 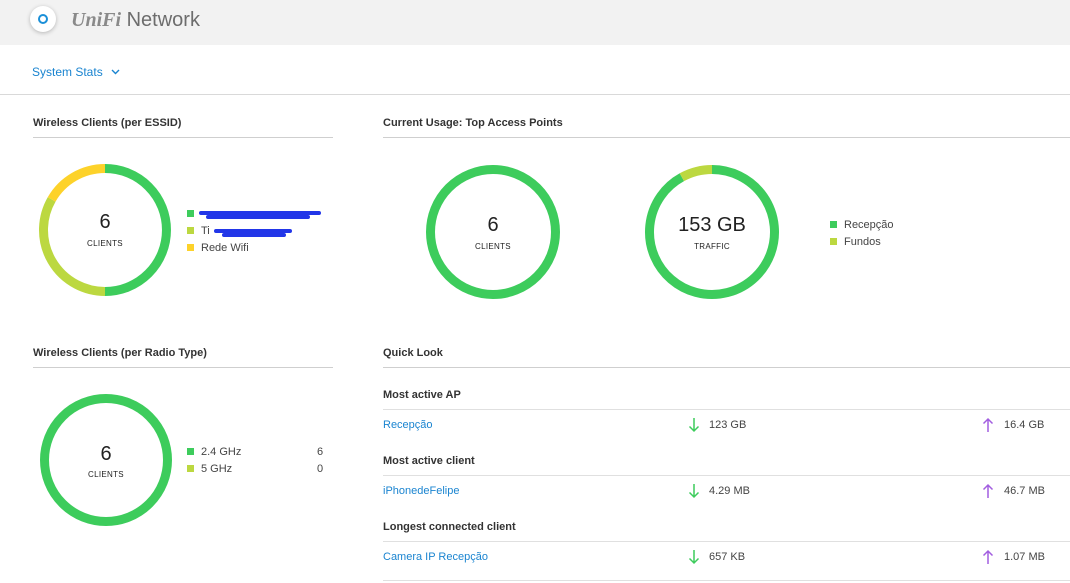 I want to click on quick-look-row: Camera IP Recepção 657 KB 1.07 MB, so click(x=726, y=558).